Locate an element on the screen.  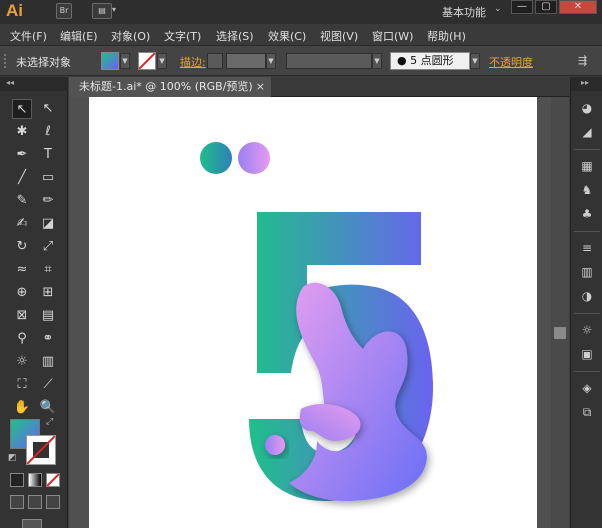
stroke-color-box is located at coordinates (41, 450).